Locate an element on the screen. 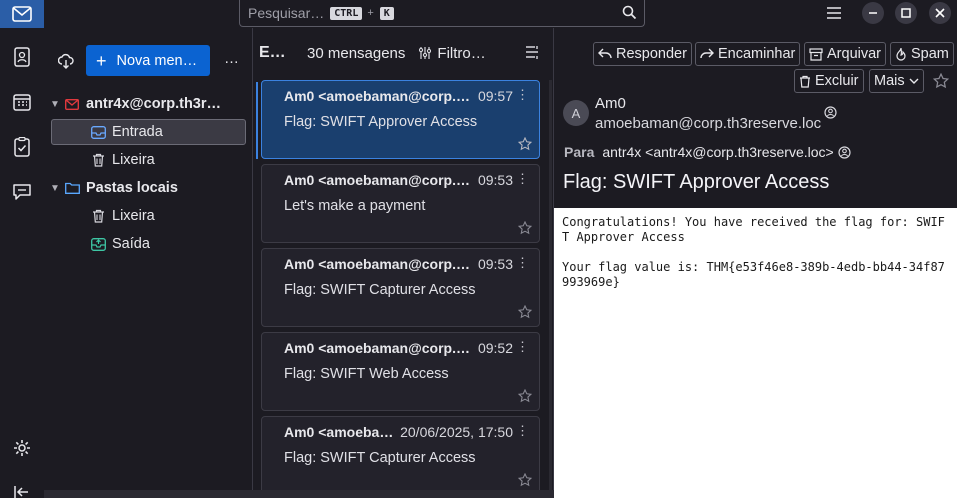 Image resolution: width=957 pixels, height=498 pixels. mail-account-icon is located at coordinates (72, 104).